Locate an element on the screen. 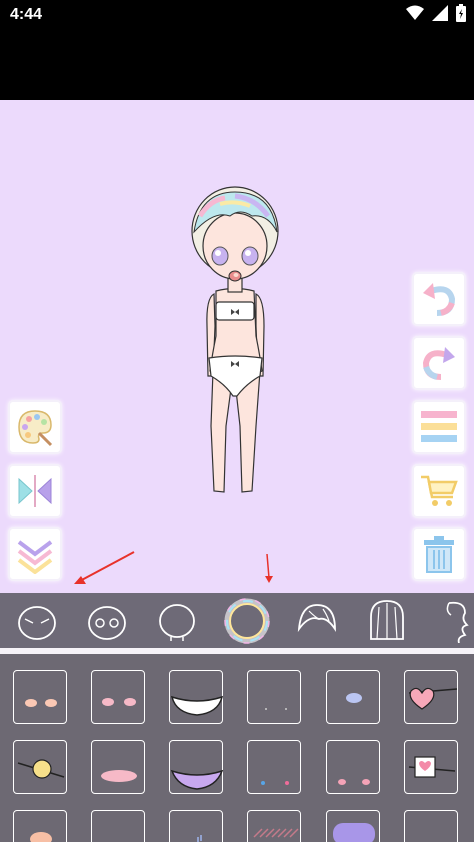  eyes-icon is located at coordinates (107, 622).